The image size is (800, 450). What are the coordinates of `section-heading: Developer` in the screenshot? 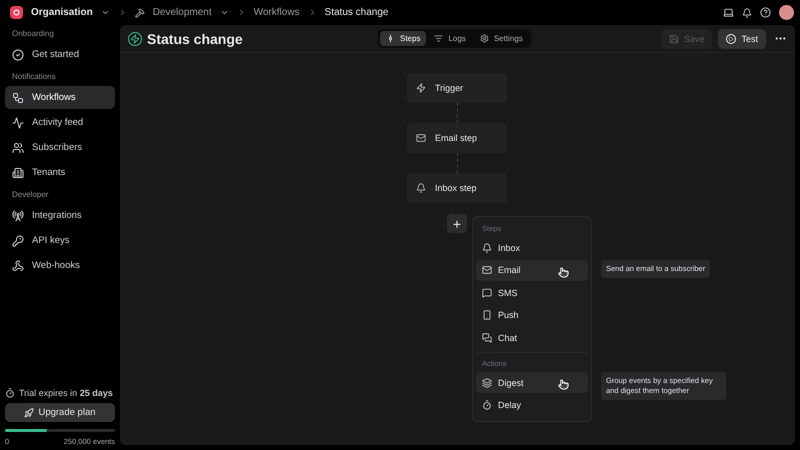 It's located at (30, 195).